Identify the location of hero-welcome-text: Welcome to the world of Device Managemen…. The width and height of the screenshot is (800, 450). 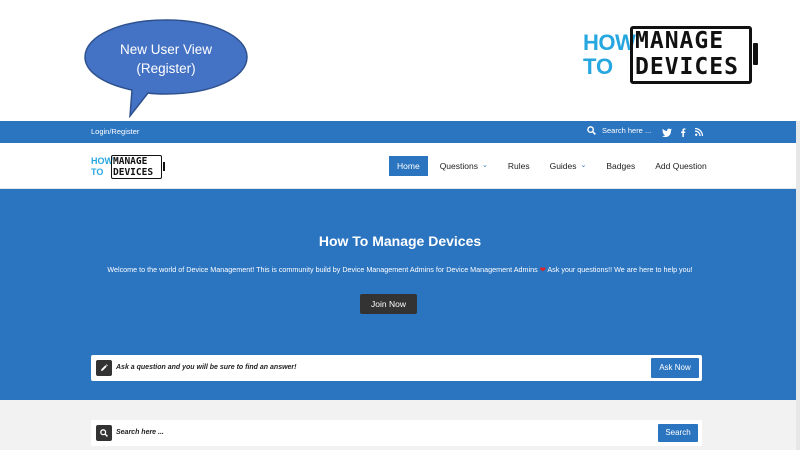
(400, 269).